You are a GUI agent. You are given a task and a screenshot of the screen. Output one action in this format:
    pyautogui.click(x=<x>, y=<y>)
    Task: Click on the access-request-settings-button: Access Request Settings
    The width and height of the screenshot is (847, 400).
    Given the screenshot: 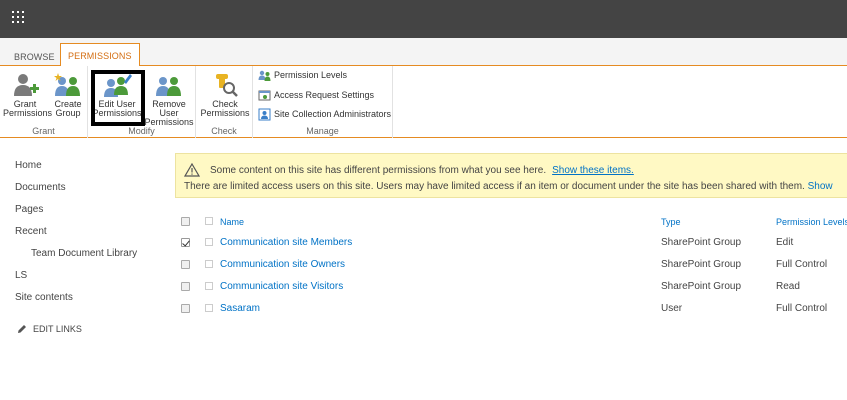 What is the action you would take?
    pyautogui.click(x=316, y=95)
    